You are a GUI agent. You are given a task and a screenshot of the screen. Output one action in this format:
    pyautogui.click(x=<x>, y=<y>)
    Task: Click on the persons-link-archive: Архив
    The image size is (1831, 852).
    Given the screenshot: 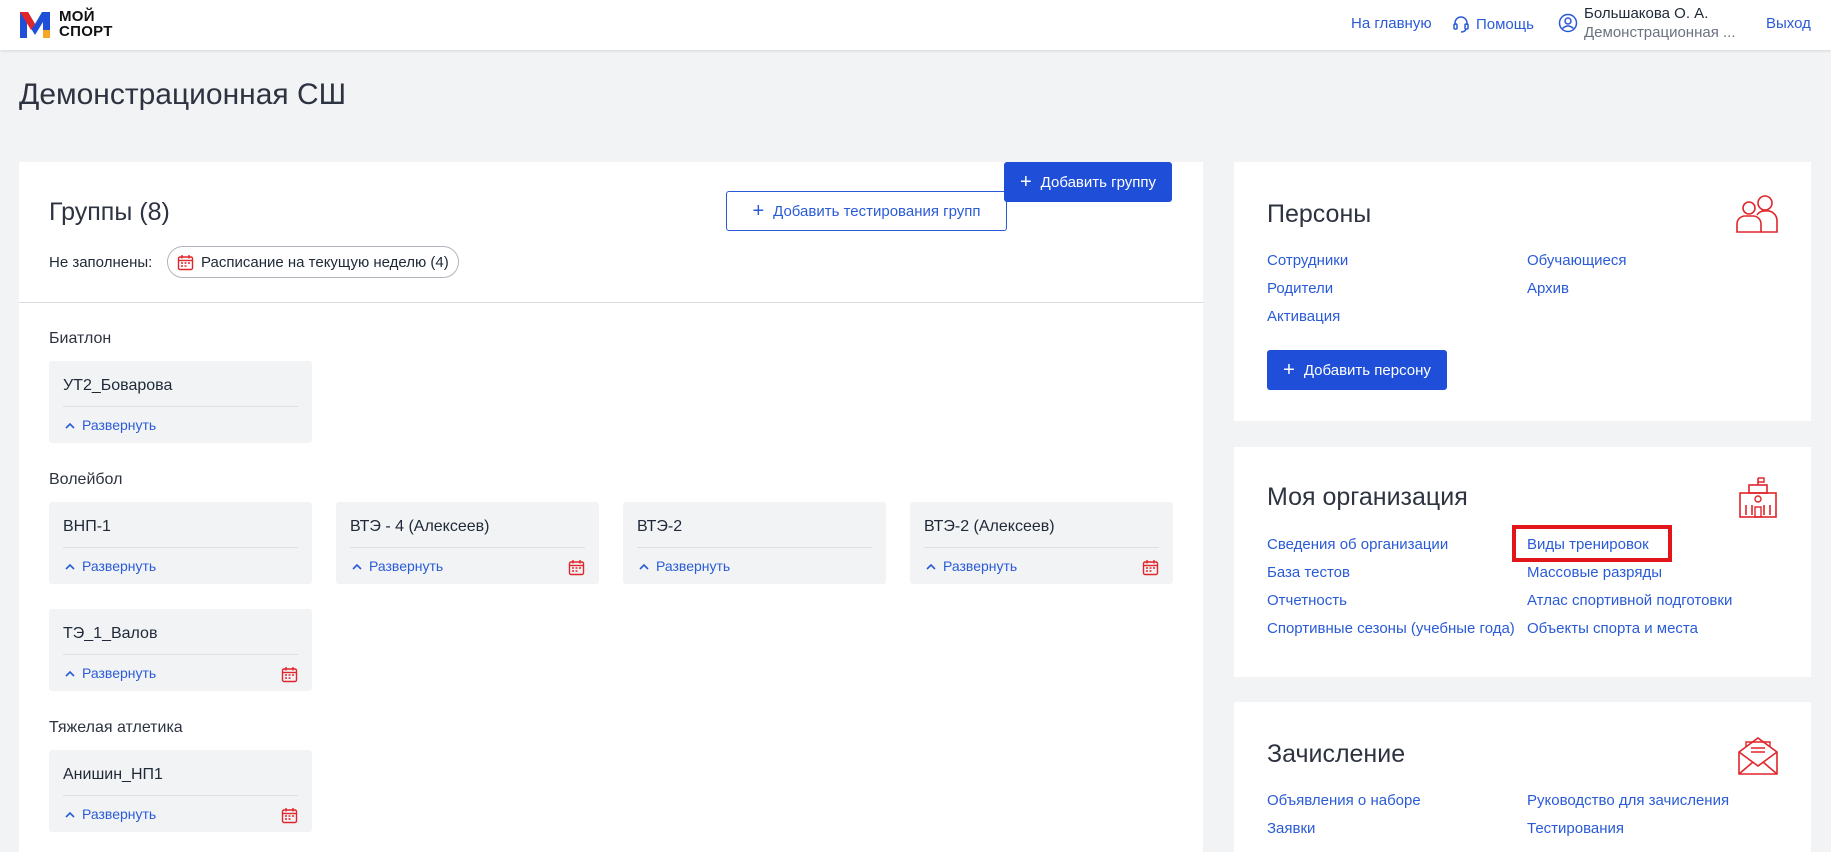 What is the action you would take?
    pyautogui.click(x=1548, y=288)
    